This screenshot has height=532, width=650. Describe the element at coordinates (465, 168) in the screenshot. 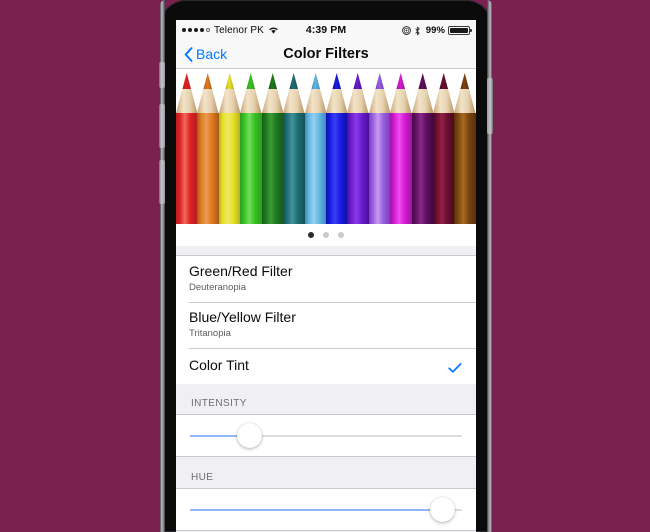

I see `pencil-barrel-brown` at that location.